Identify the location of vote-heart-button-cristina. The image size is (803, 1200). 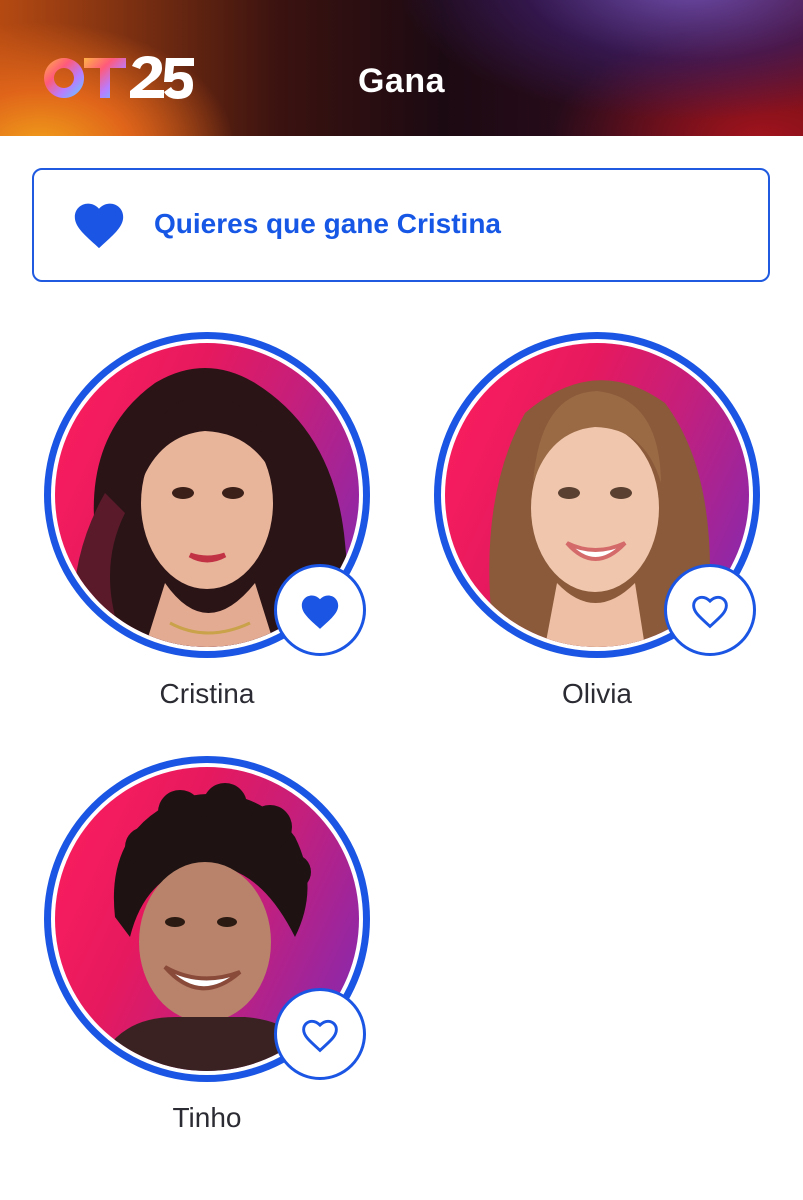
(320, 610).